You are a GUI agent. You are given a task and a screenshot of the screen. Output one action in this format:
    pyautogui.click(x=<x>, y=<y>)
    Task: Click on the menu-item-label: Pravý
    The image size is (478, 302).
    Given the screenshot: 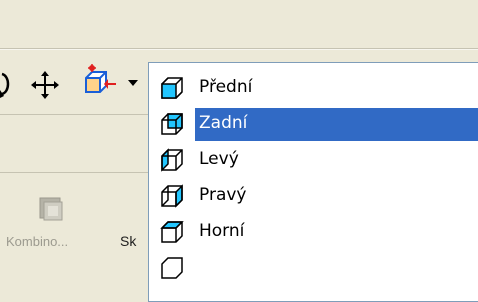 What is the action you would take?
    pyautogui.click(x=223, y=195)
    